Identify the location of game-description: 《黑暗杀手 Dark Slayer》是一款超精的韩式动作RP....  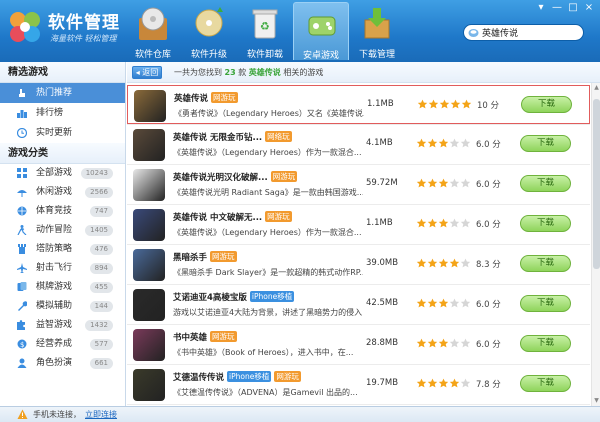
(268, 272).